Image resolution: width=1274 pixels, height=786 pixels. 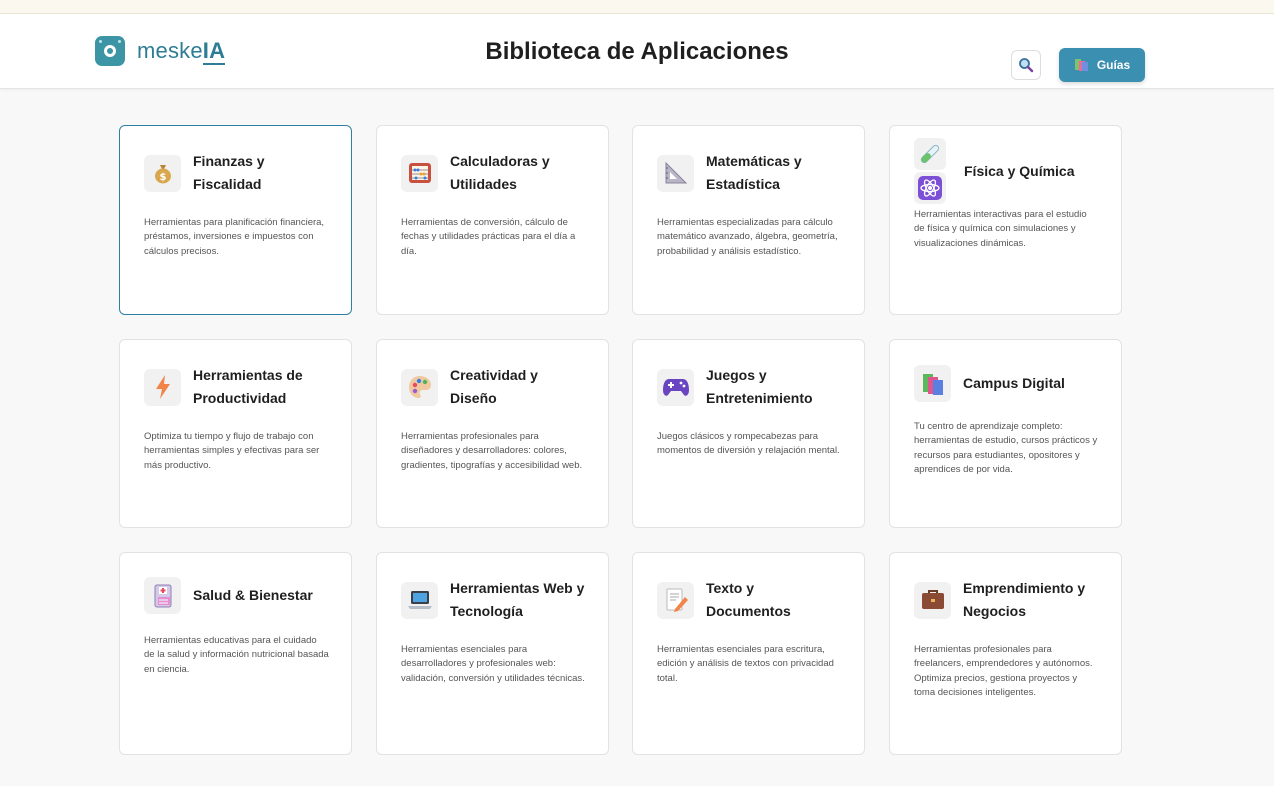 I want to click on card-title: Texto y Documentos, so click(x=748, y=599).